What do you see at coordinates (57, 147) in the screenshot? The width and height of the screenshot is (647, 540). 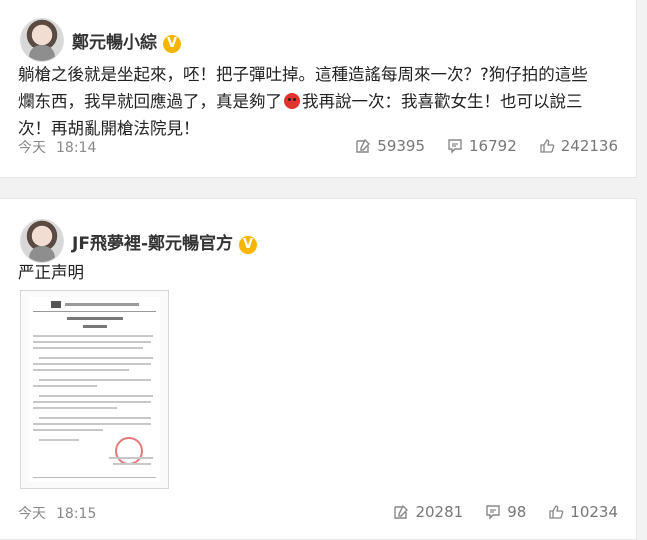 I see `post-timestamp: 今天 18:14` at bounding box center [57, 147].